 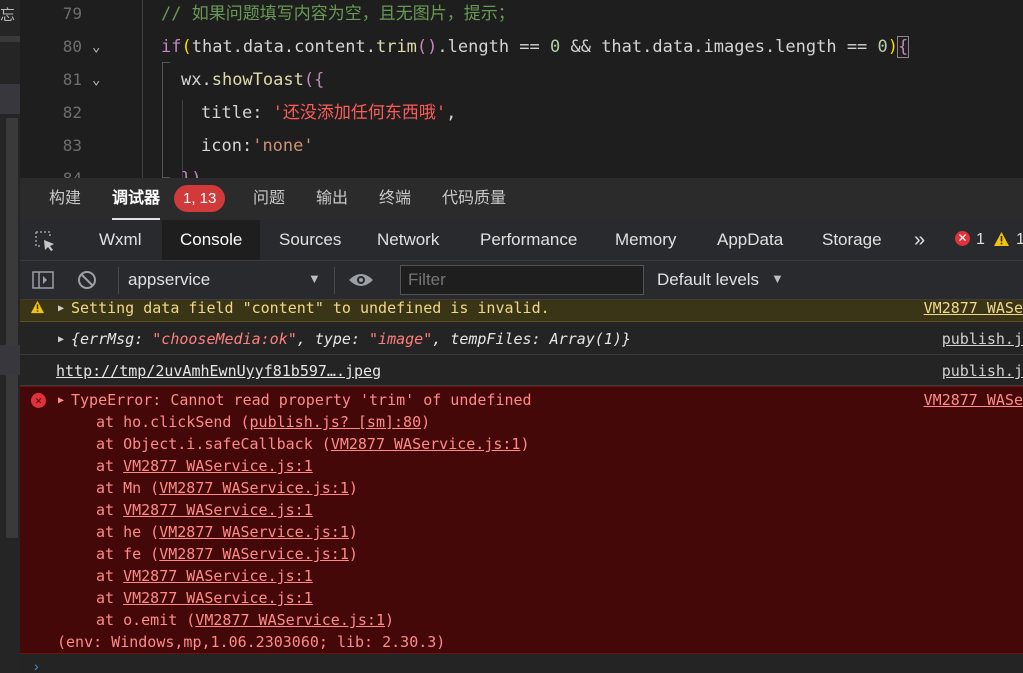 I want to click on code-line-83: 83 icon:'none', so click(x=521, y=149).